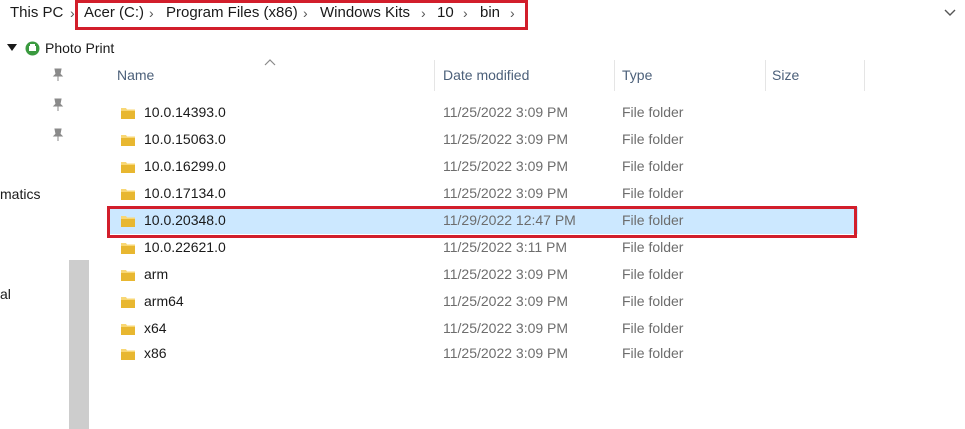 The height and width of the screenshot is (429, 965). Describe the element at coordinates (164, 301) in the screenshot. I see `file-name: arm64` at that location.